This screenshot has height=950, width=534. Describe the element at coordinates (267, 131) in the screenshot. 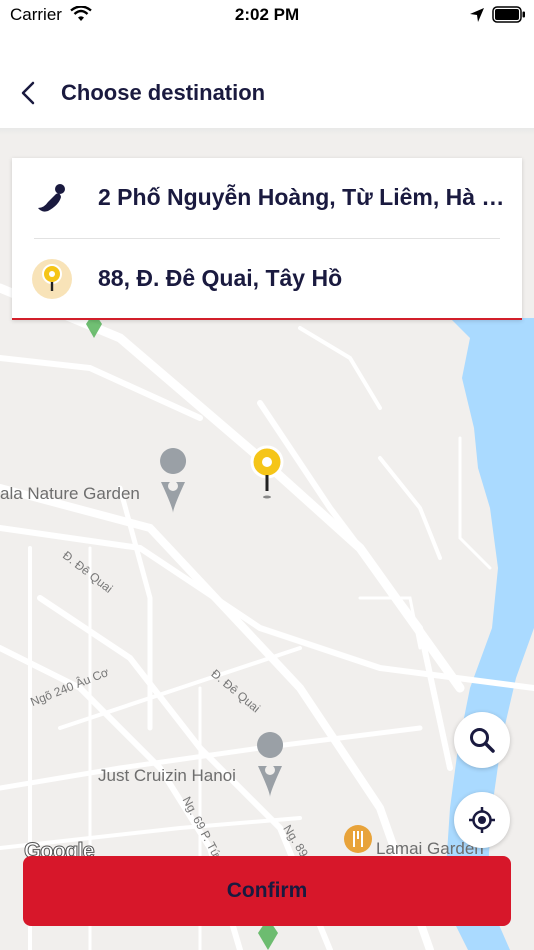

I see `nav-shadow` at that location.